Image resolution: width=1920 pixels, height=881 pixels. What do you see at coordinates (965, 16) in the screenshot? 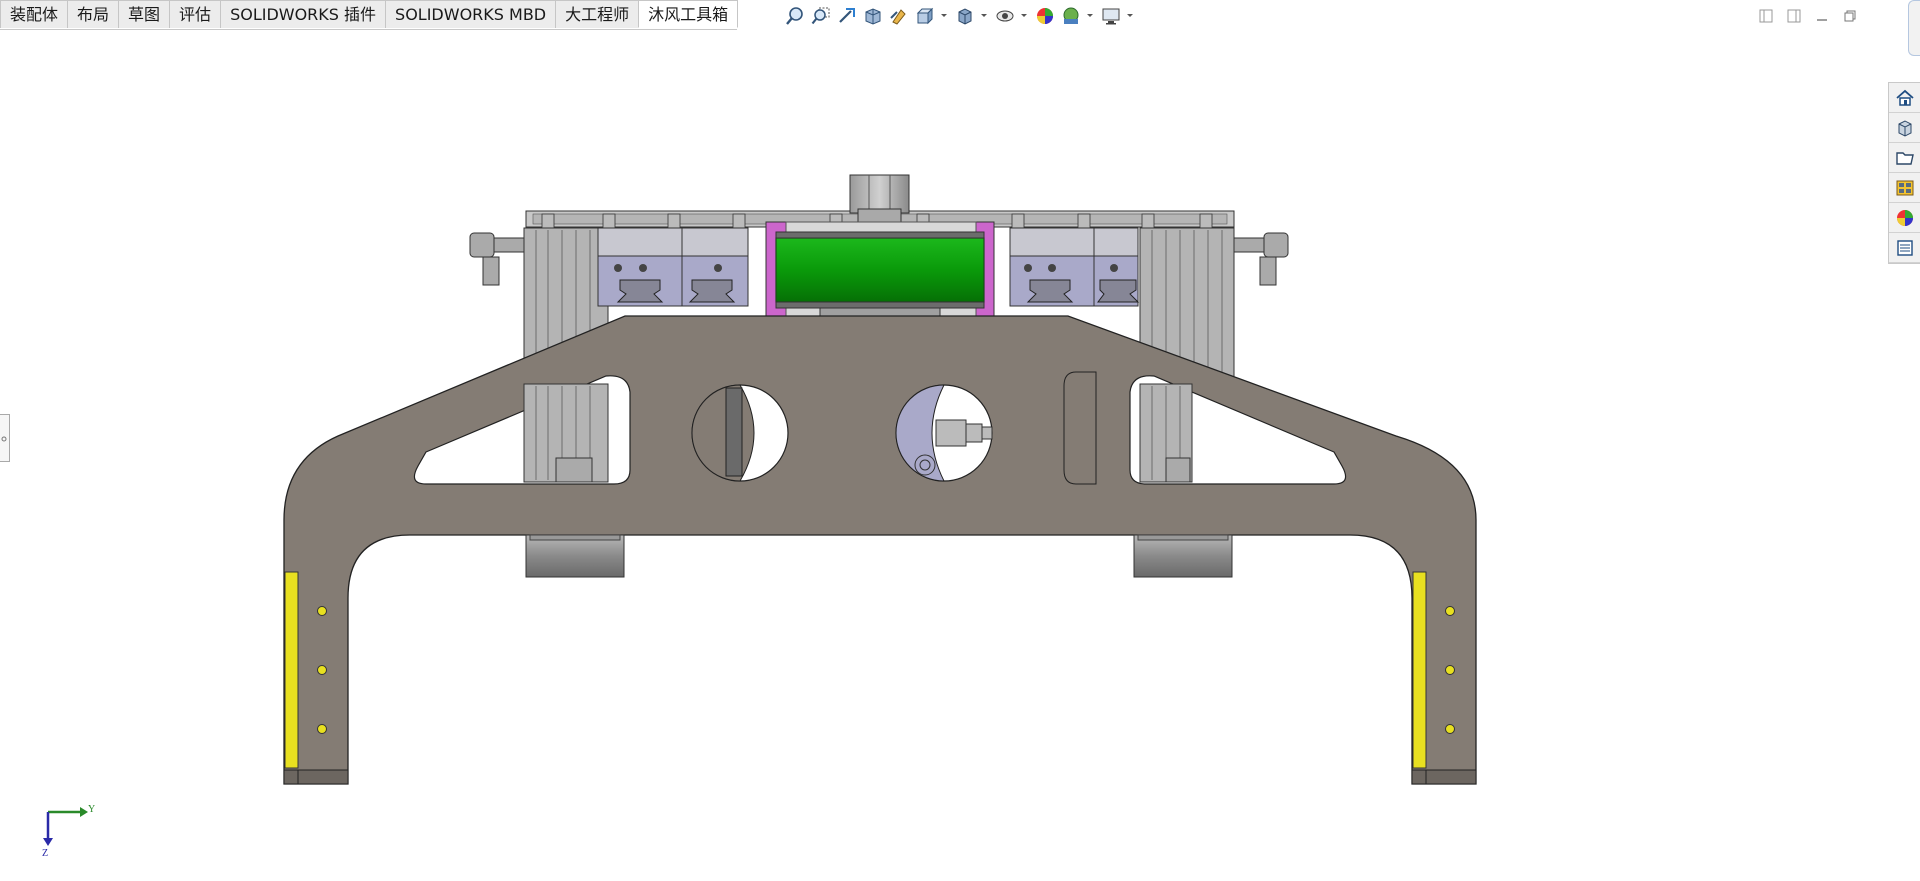
I see `display-style-icon` at bounding box center [965, 16].